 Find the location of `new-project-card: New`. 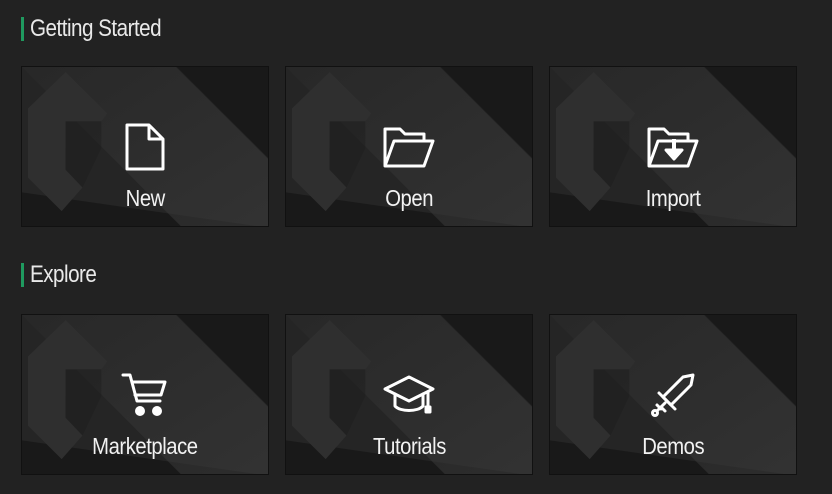

new-project-card: New is located at coordinates (145, 146).